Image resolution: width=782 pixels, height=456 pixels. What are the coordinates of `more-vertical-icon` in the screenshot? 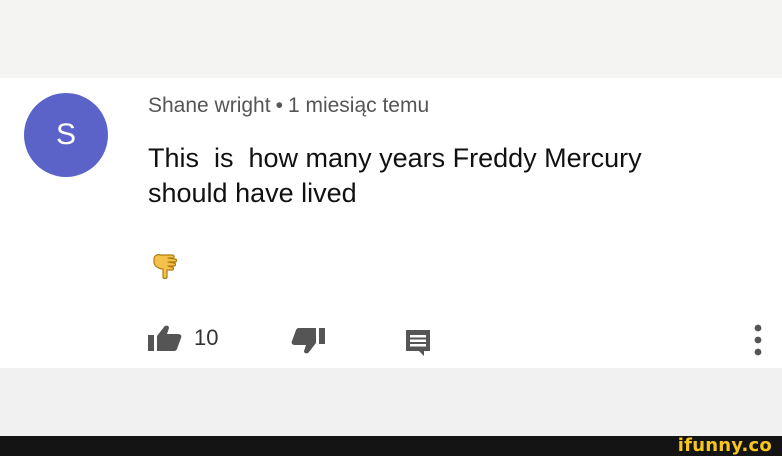 It's located at (758, 340).